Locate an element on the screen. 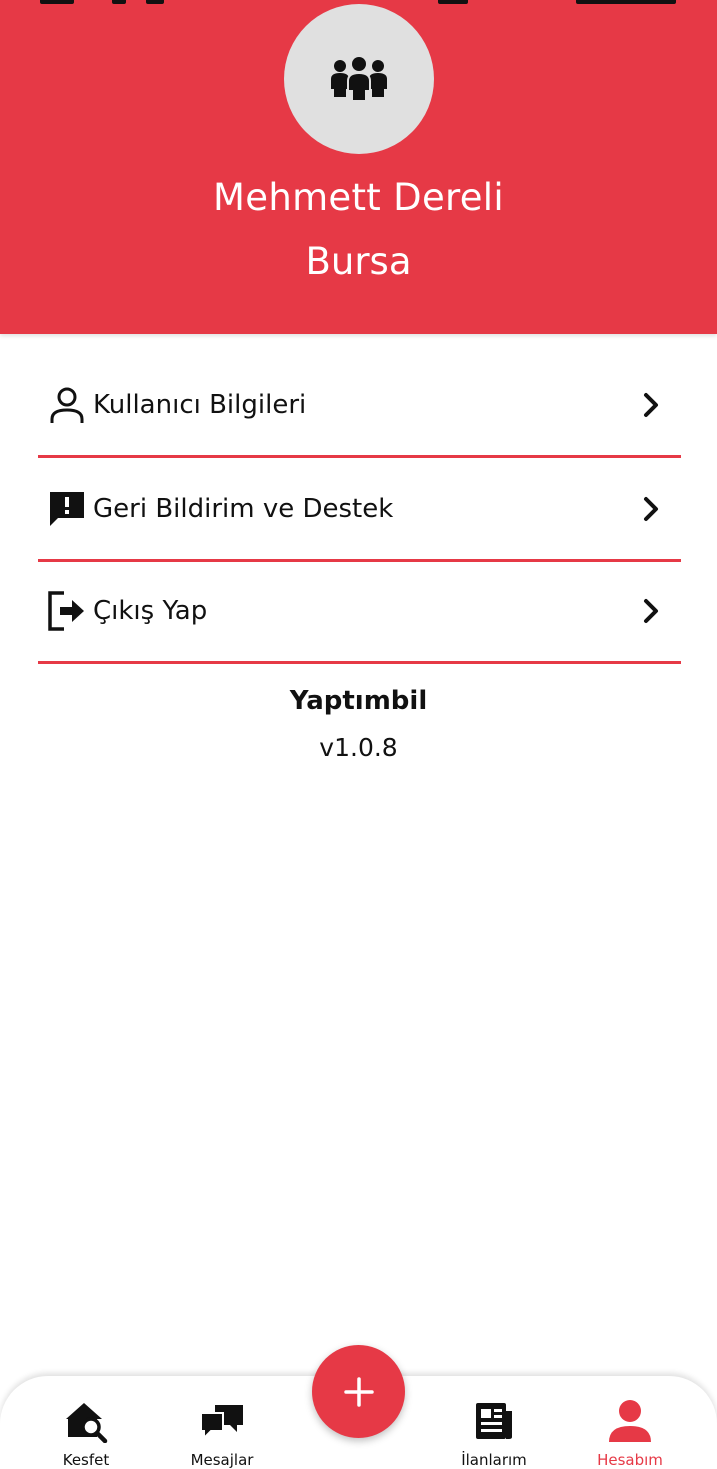 The height and width of the screenshot is (1469, 717). nav-label: Kesfet is located at coordinates (86, 1460).